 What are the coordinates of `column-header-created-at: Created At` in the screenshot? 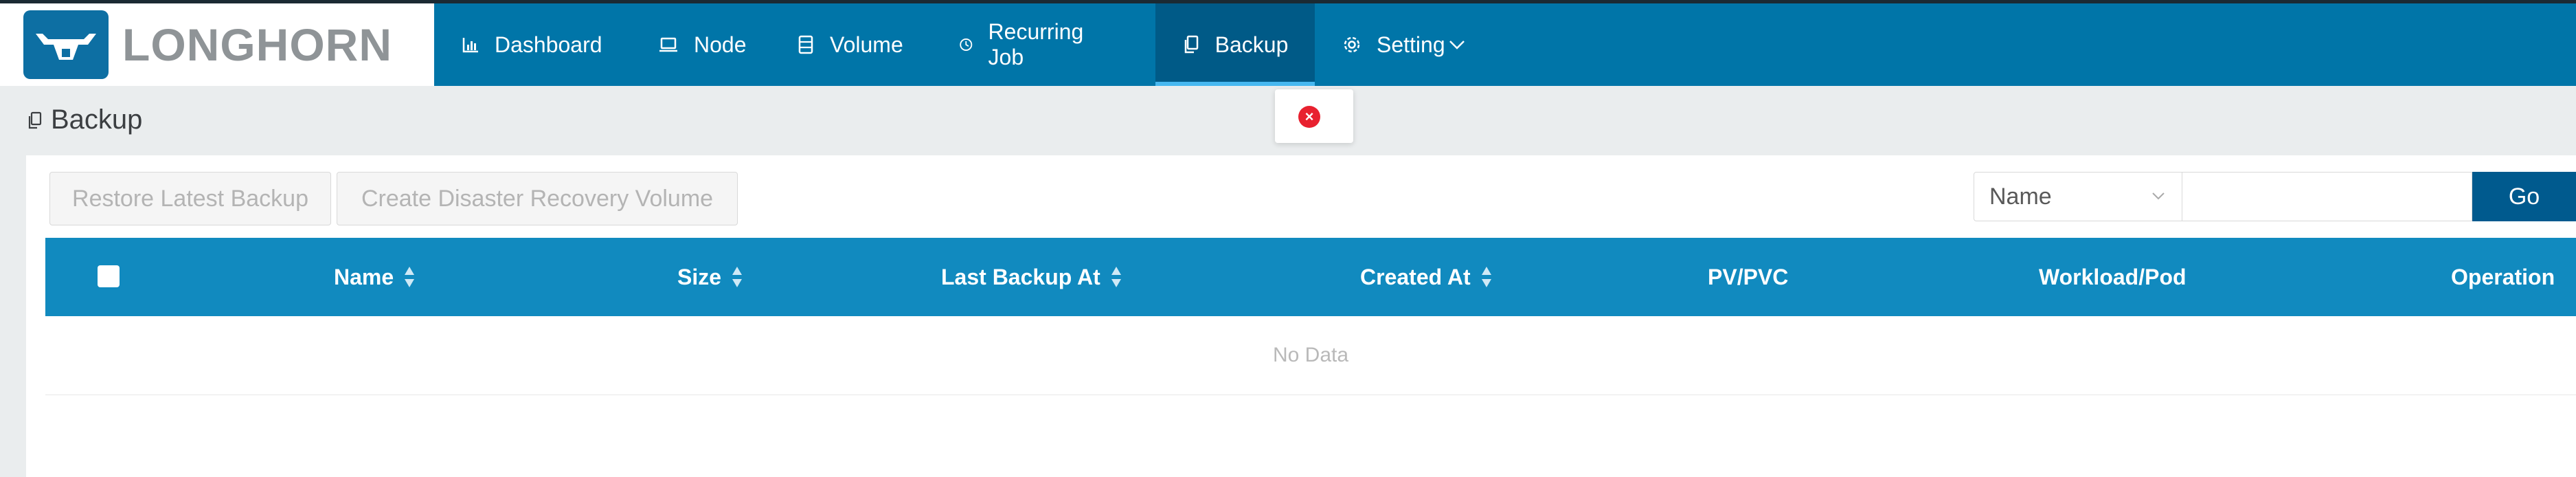 It's located at (1426, 277).